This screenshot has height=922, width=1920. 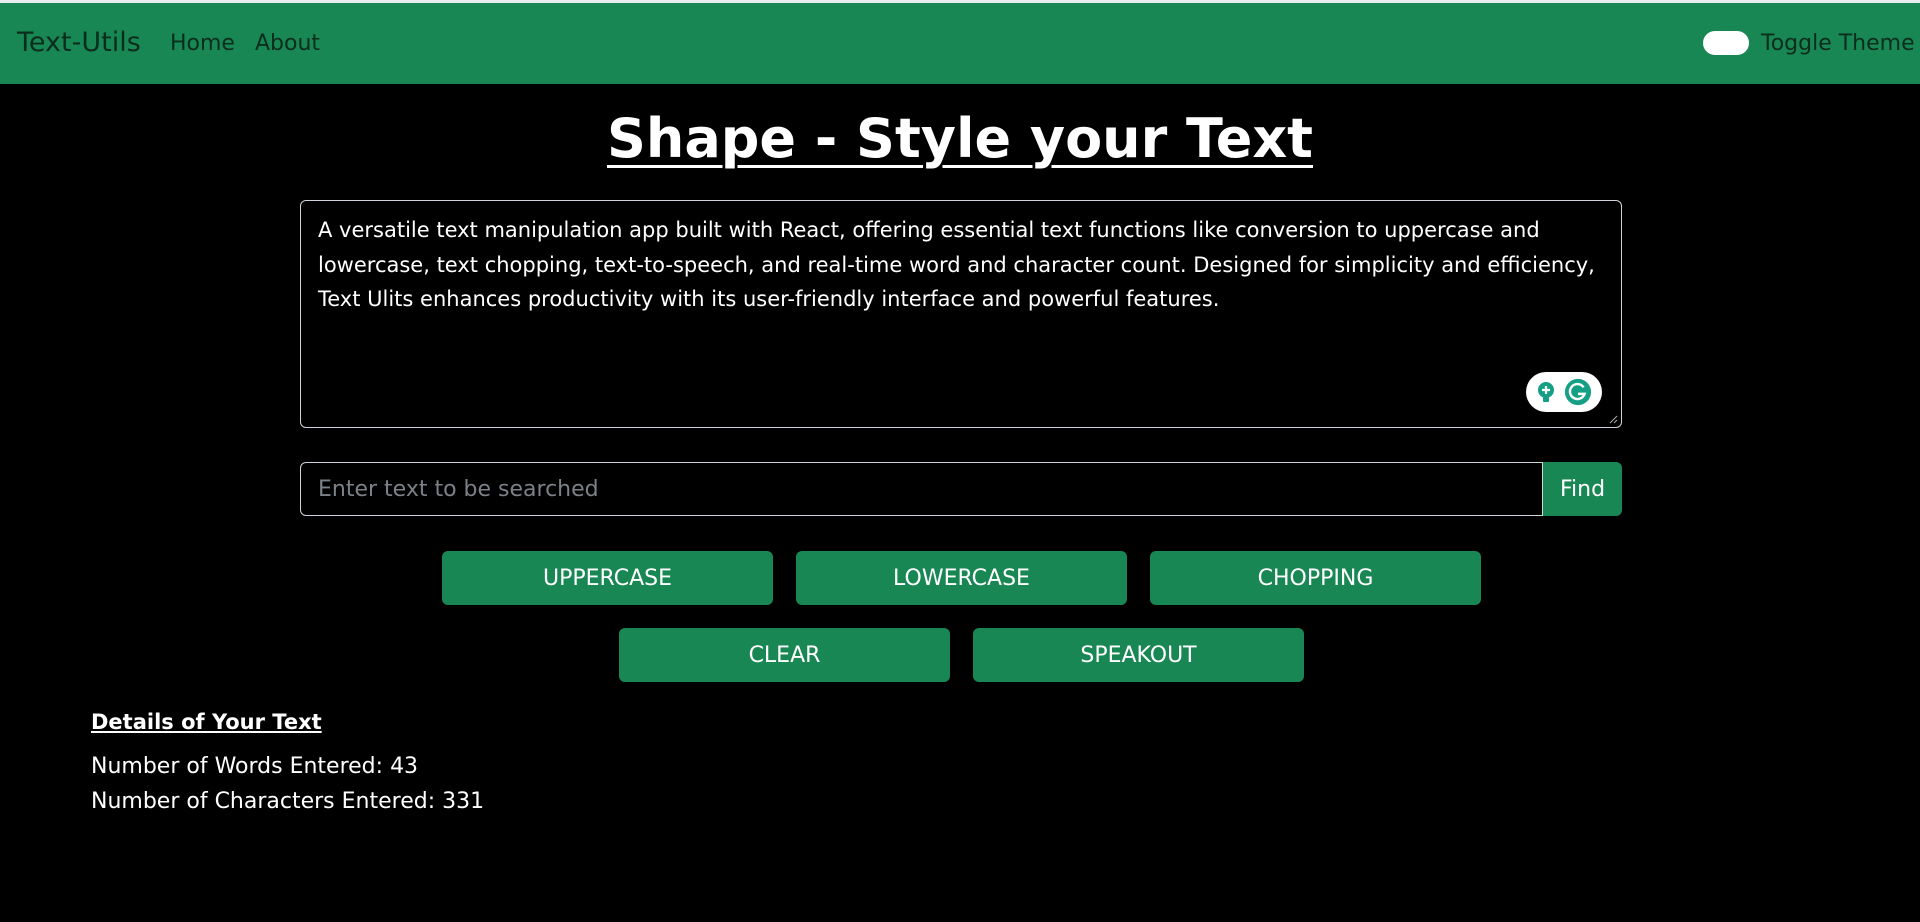 What do you see at coordinates (237, 766) in the screenshot?
I see `word-count-label: Number of Words Entered:` at bounding box center [237, 766].